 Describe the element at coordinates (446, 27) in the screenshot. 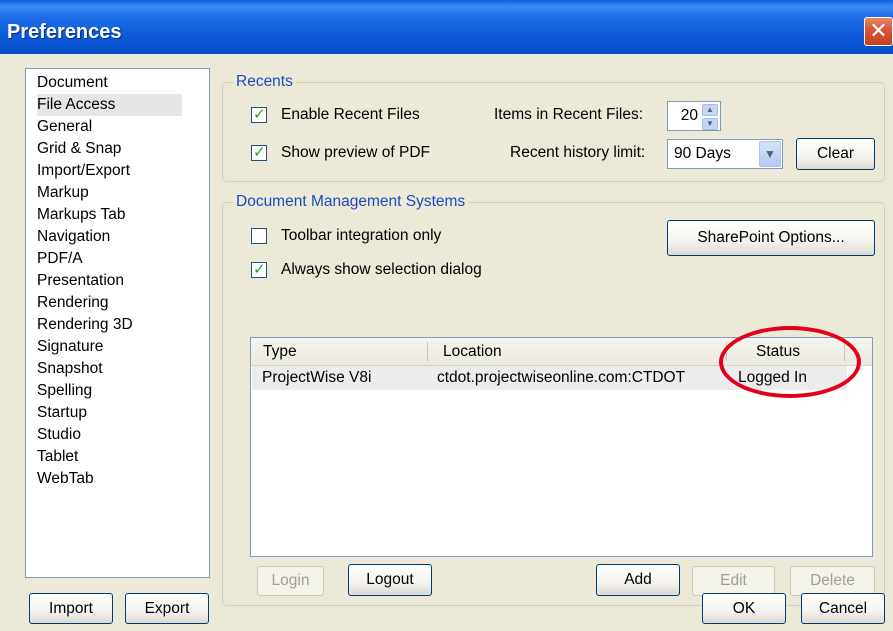

I see `title-bar: Preferences ✕` at that location.